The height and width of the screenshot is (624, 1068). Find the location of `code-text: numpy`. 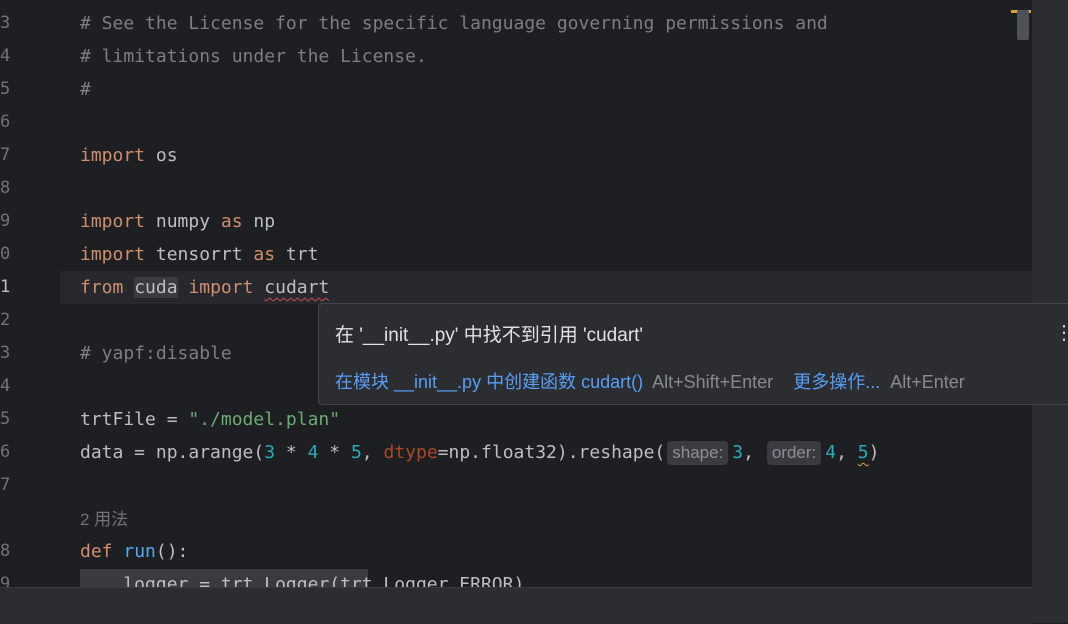

code-text: numpy is located at coordinates (183, 221).